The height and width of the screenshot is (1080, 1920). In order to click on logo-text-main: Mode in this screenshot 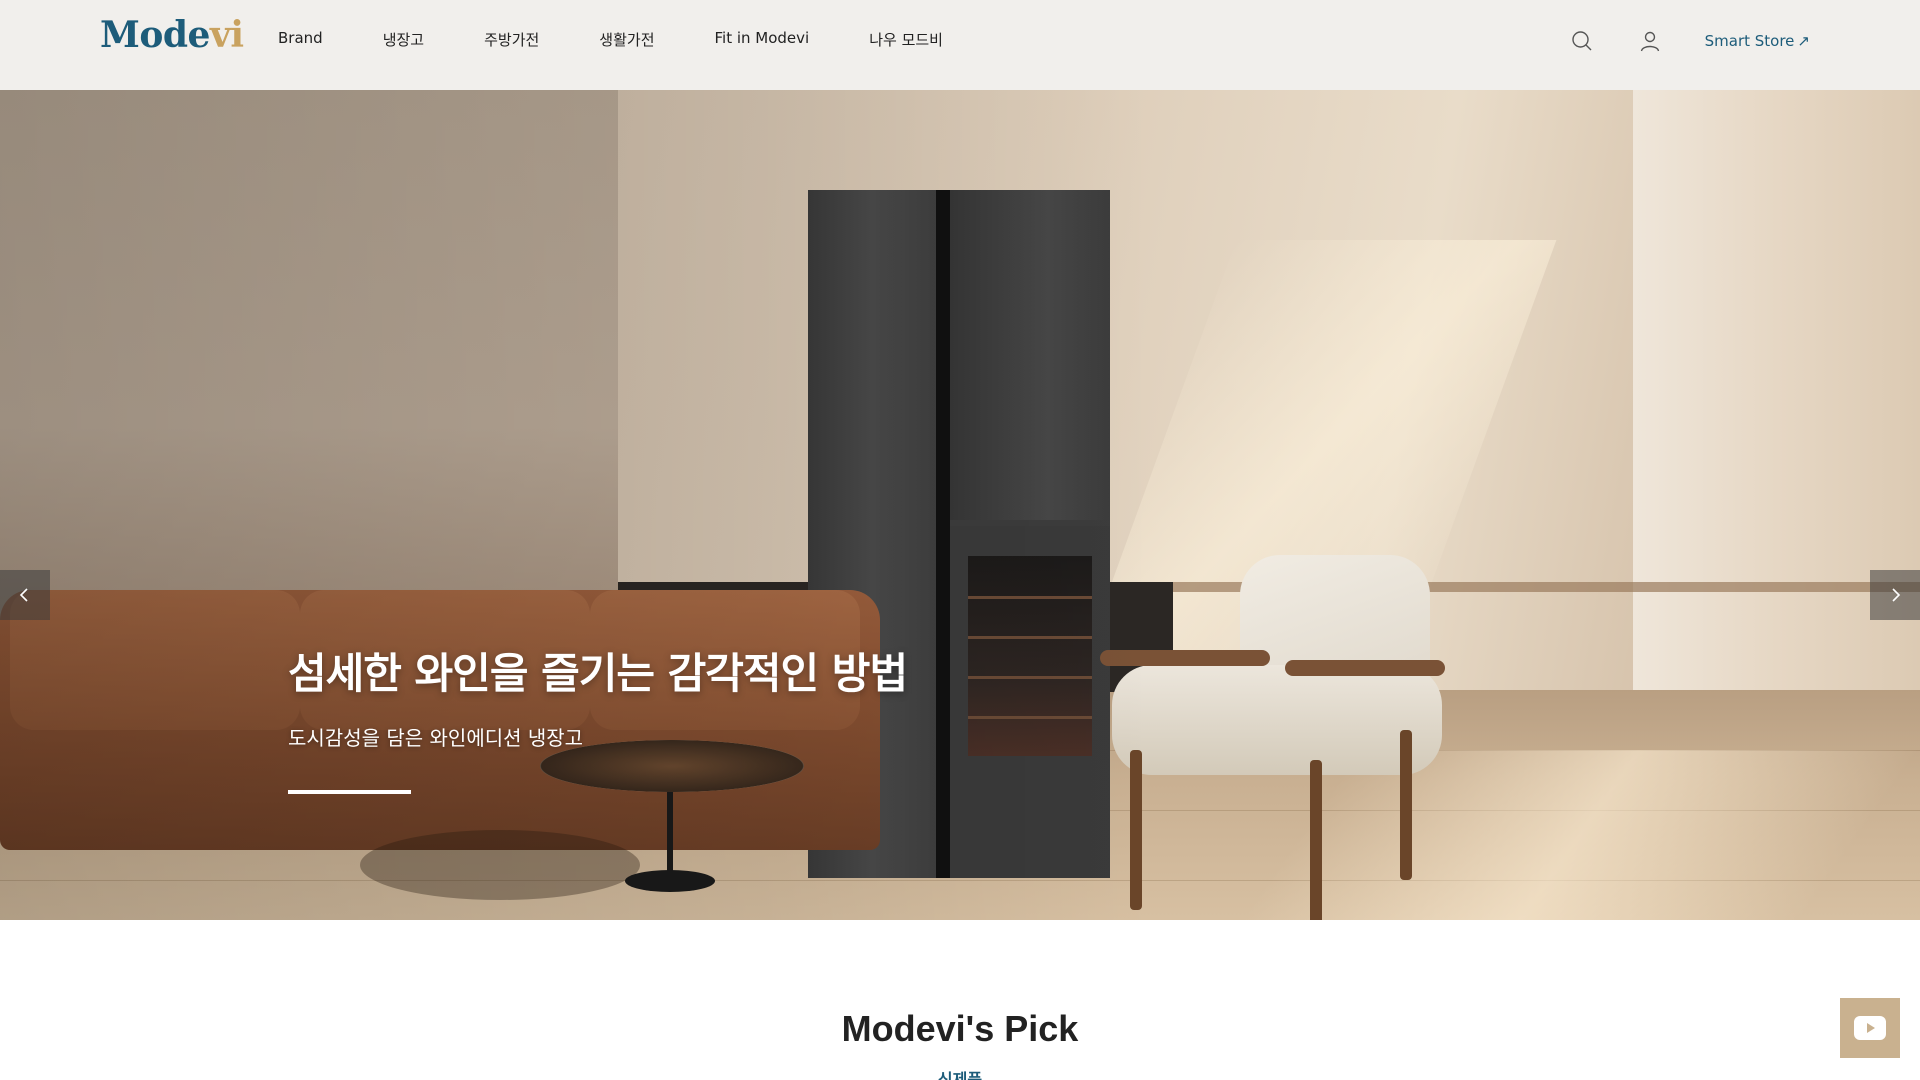, I will do `click(155, 35)`.